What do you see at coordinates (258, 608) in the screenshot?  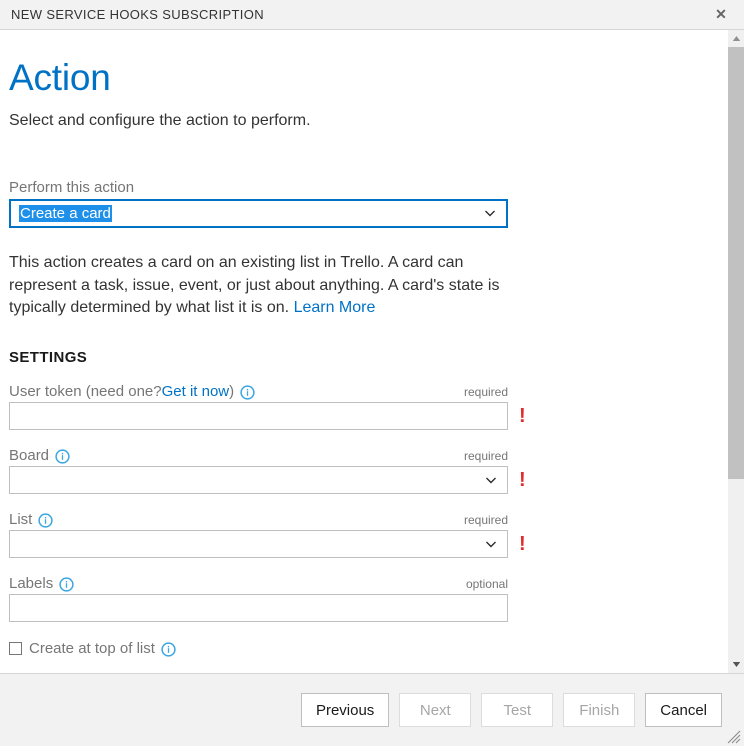 I see `labels-input` at bounding box center [258, 608].